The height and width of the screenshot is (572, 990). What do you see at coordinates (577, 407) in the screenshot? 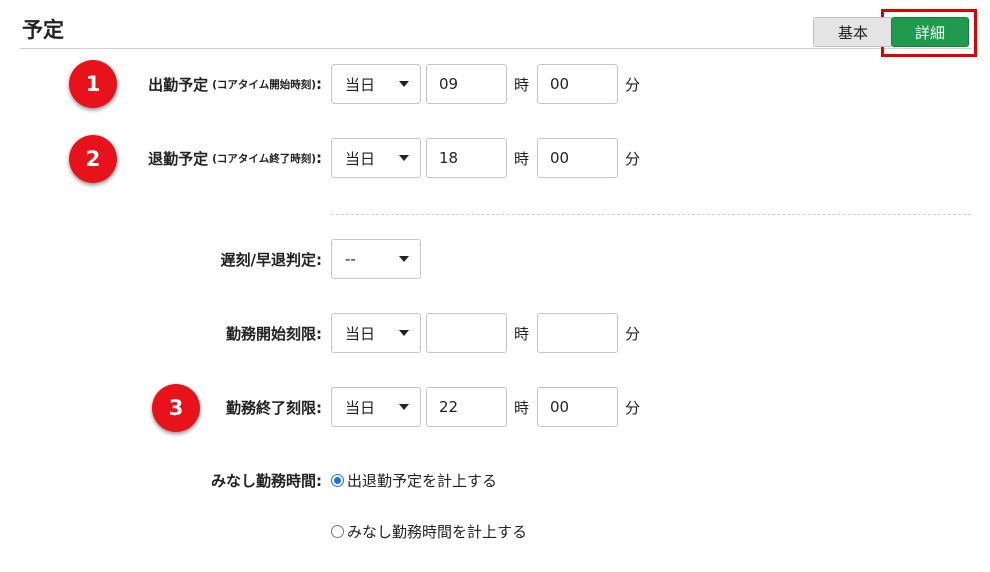
I see `work-end-minute-input: 00` at bounding box center [577, 407].